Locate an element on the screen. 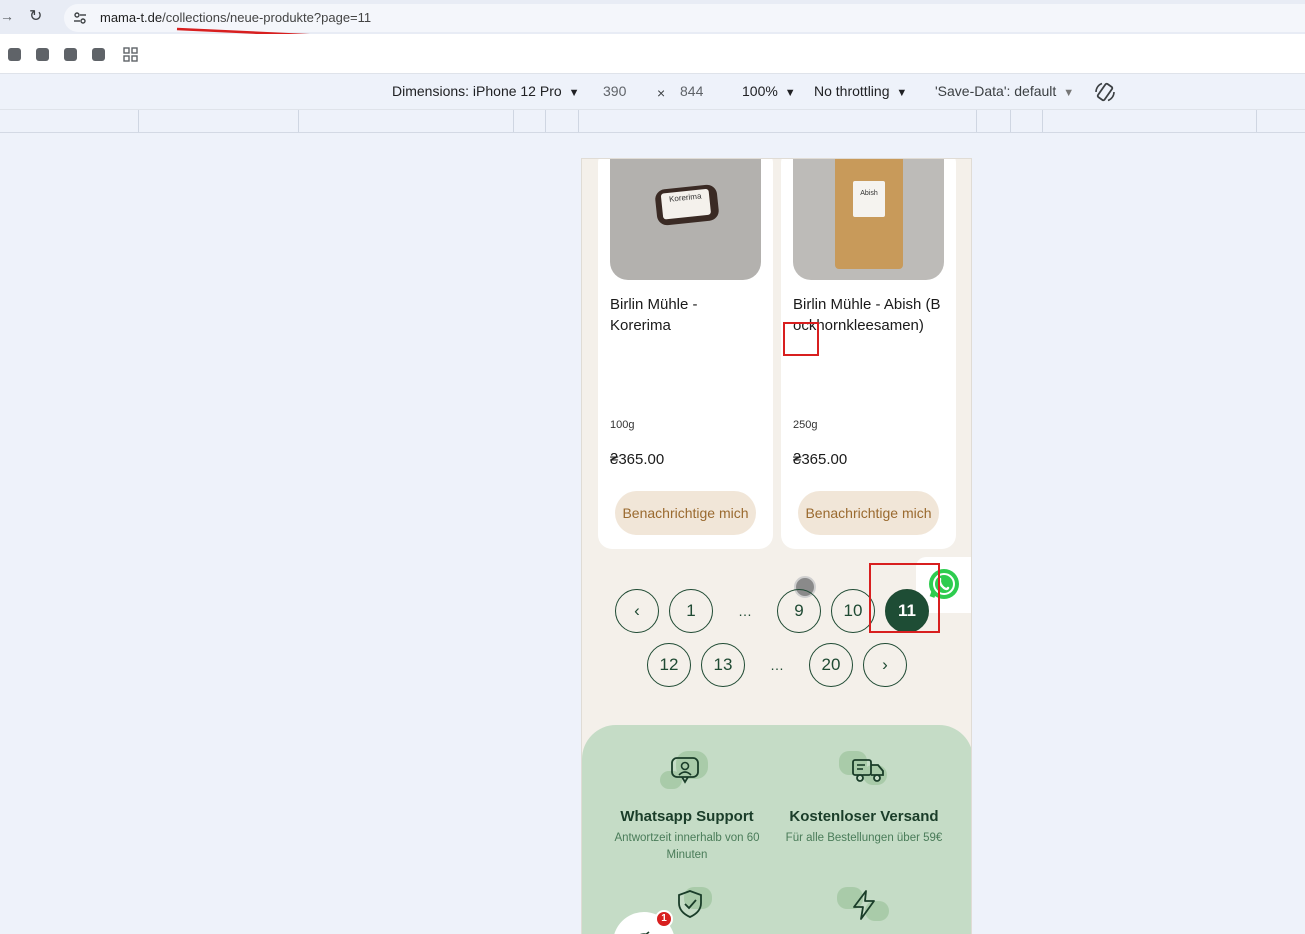  media-query-bar is located at coordinates (652, 121).